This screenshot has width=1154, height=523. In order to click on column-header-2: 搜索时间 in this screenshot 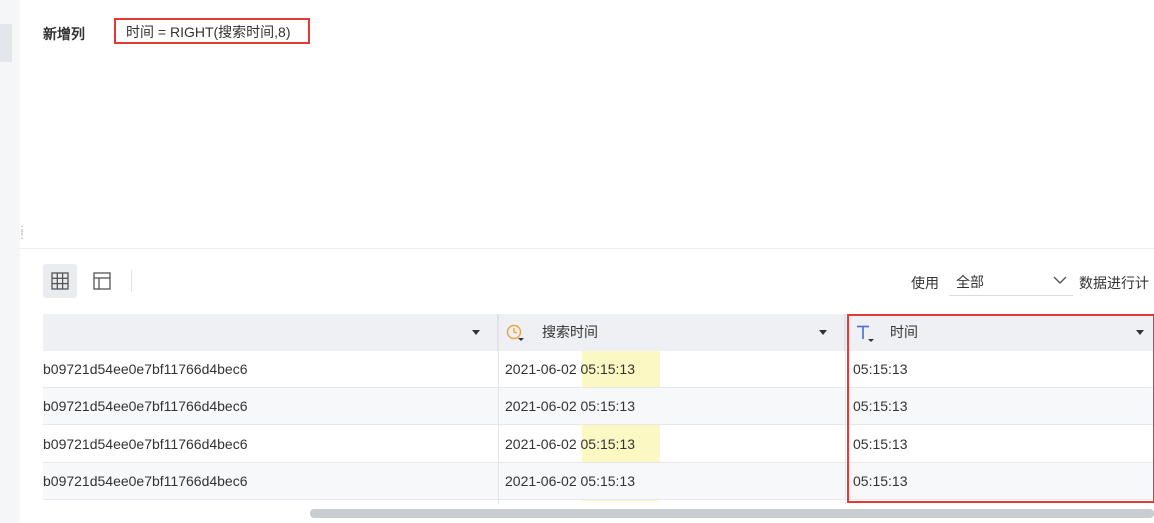, I will do `click(671, 332)`.